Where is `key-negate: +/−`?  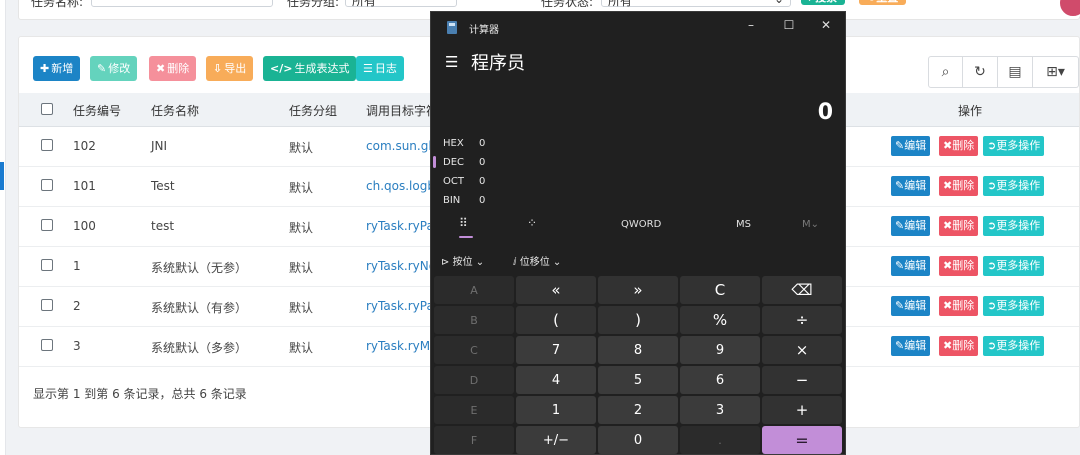
key-negate: +/− is located at coordinates (556, 440).